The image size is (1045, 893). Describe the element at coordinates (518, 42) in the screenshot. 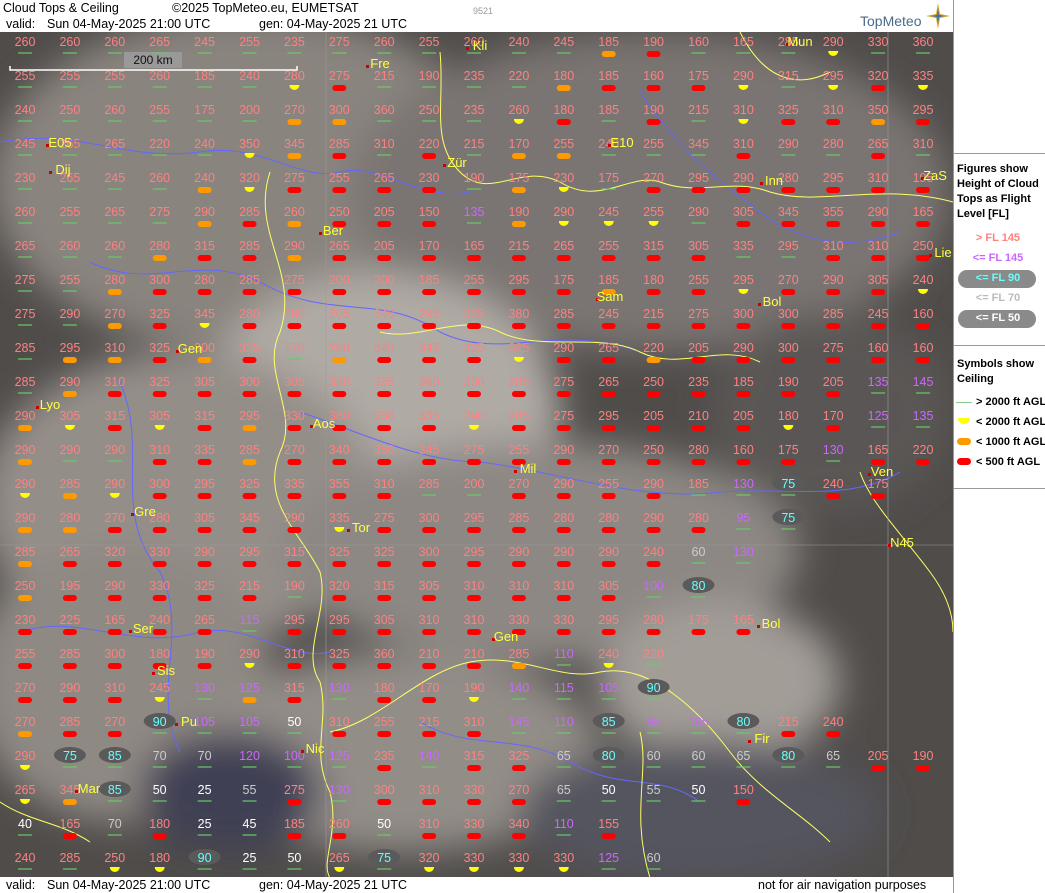

I see `cloud-top-value: 240` at that location.